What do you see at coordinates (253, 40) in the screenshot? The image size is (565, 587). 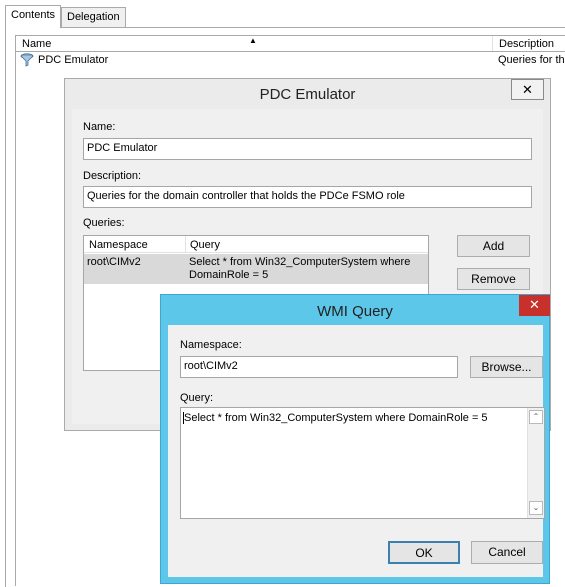 I see `sort-up-arrow-icon: ▲` at bounding box center [253, 40].